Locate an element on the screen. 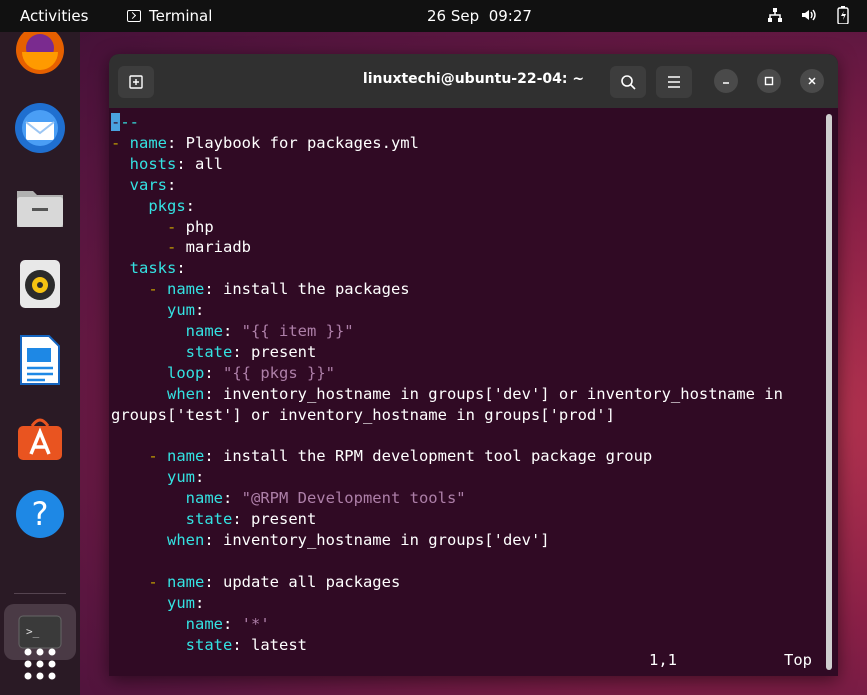 The image size is (867, 695). dock-separator is located at coordinates (40, 593).